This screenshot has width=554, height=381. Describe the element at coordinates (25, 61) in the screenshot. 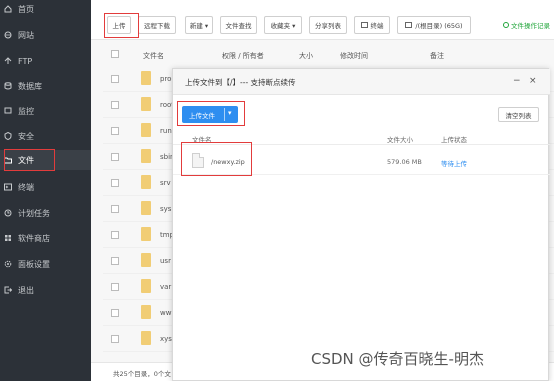

I see `sidebar-item-label: FTP` at that location.